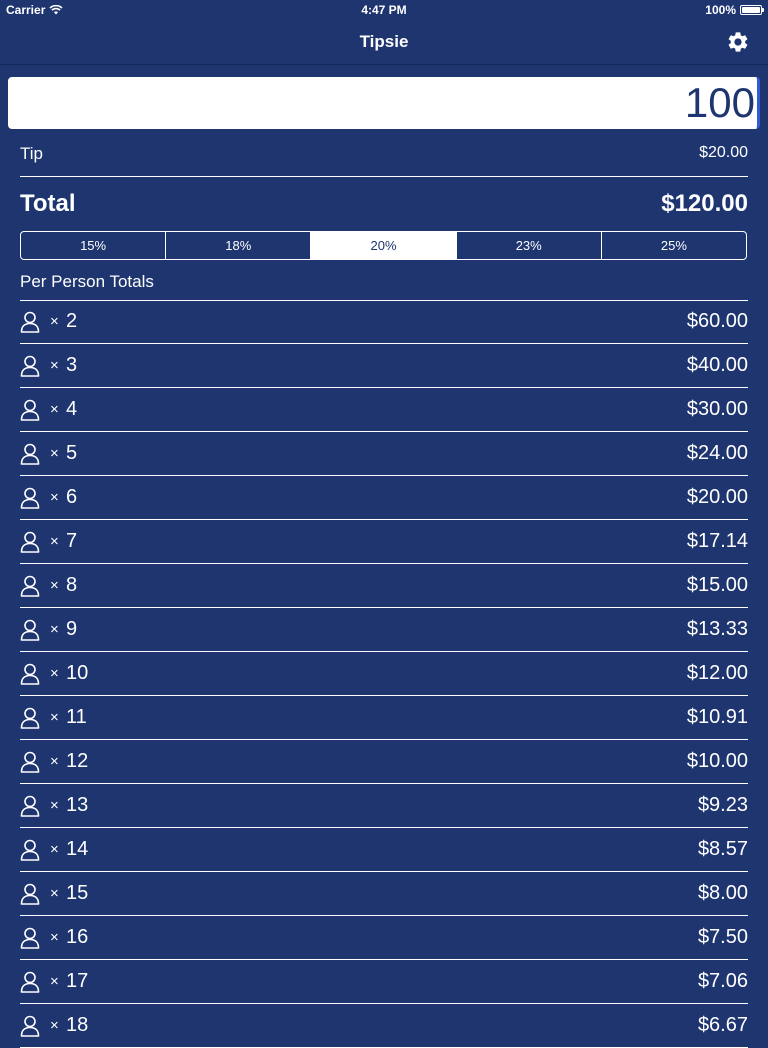 The height and width of the screenshot is (1048, 768). What do you see at coordinates (72, 321) in the screenshot?
I see `person-count: 2` at bounding box center [72, 321].